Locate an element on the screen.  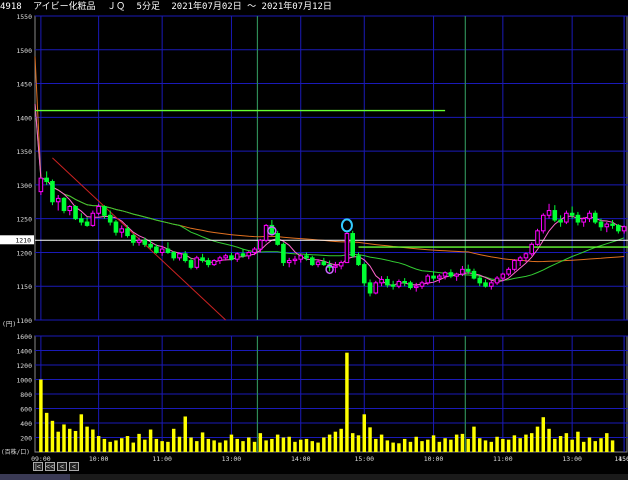
time-tick-label: 14:00 is located at coordinates (301, 459).